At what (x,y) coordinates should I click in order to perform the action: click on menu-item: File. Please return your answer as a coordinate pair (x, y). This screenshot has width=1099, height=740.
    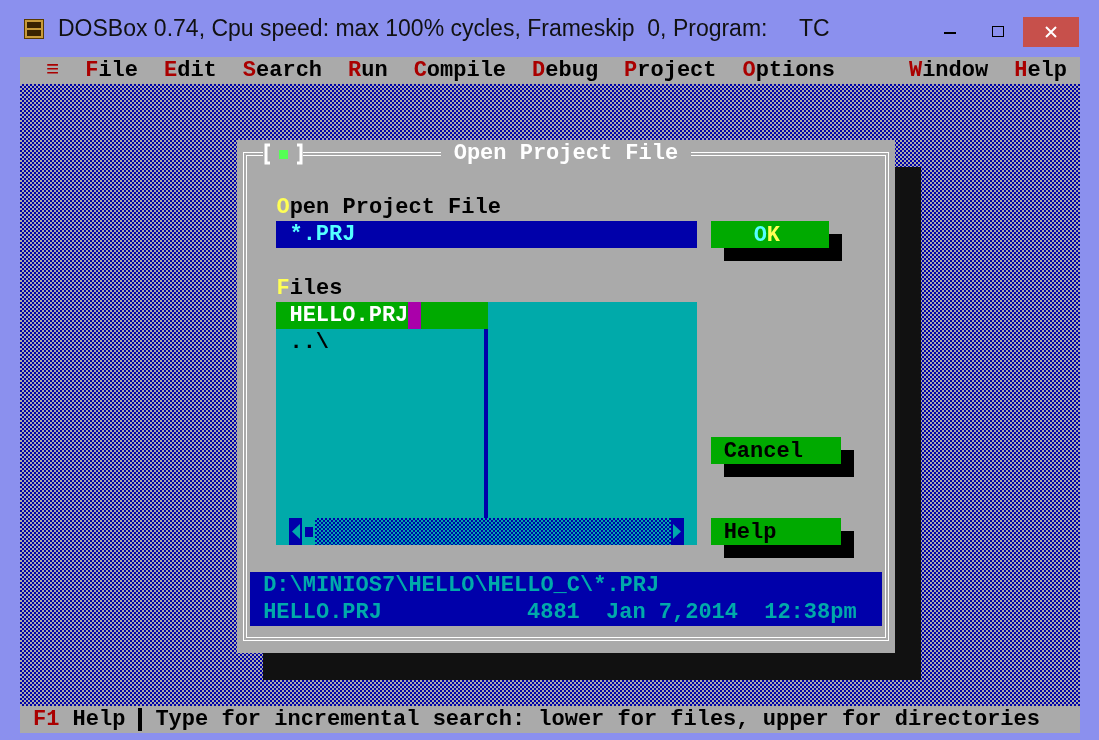
    Looking at the image, I should click on (111, 70).